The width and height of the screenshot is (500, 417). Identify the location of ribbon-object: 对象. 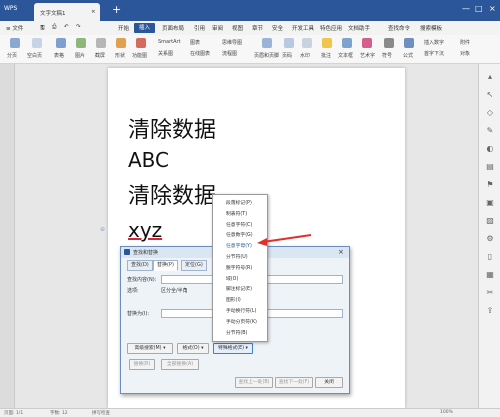
(465, 53).